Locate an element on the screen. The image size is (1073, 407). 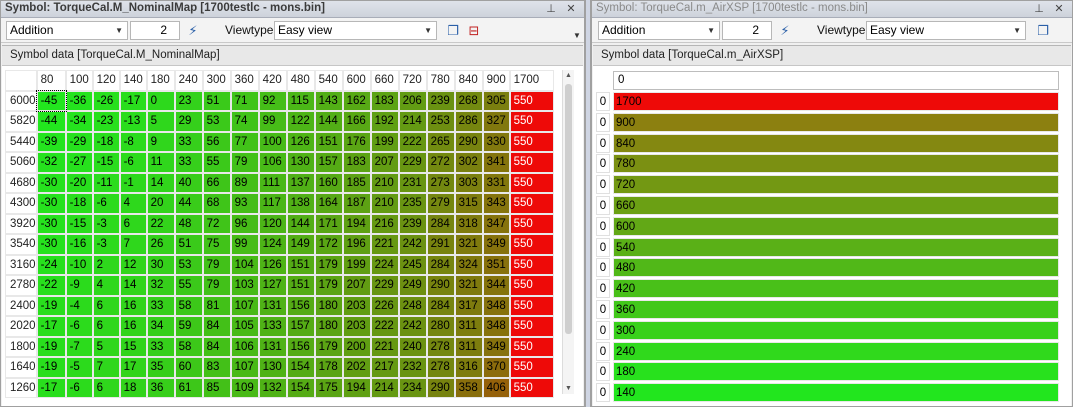
map-cell: 79 is located at coordinates (216, 285).